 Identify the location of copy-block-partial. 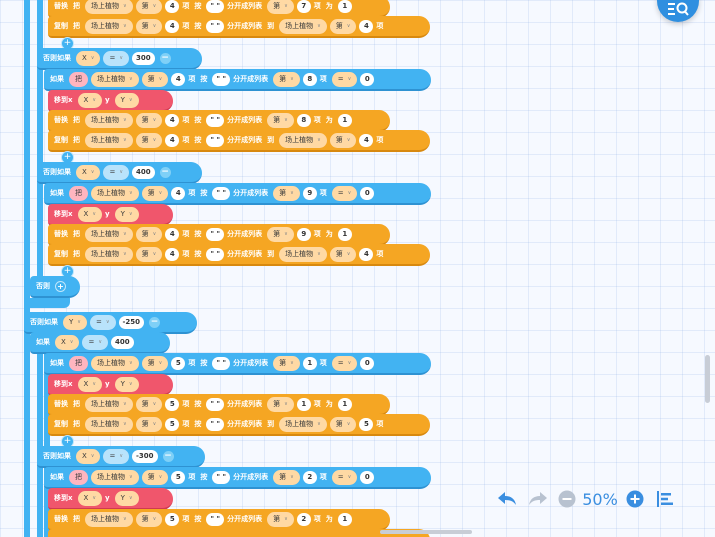
(239, 533).